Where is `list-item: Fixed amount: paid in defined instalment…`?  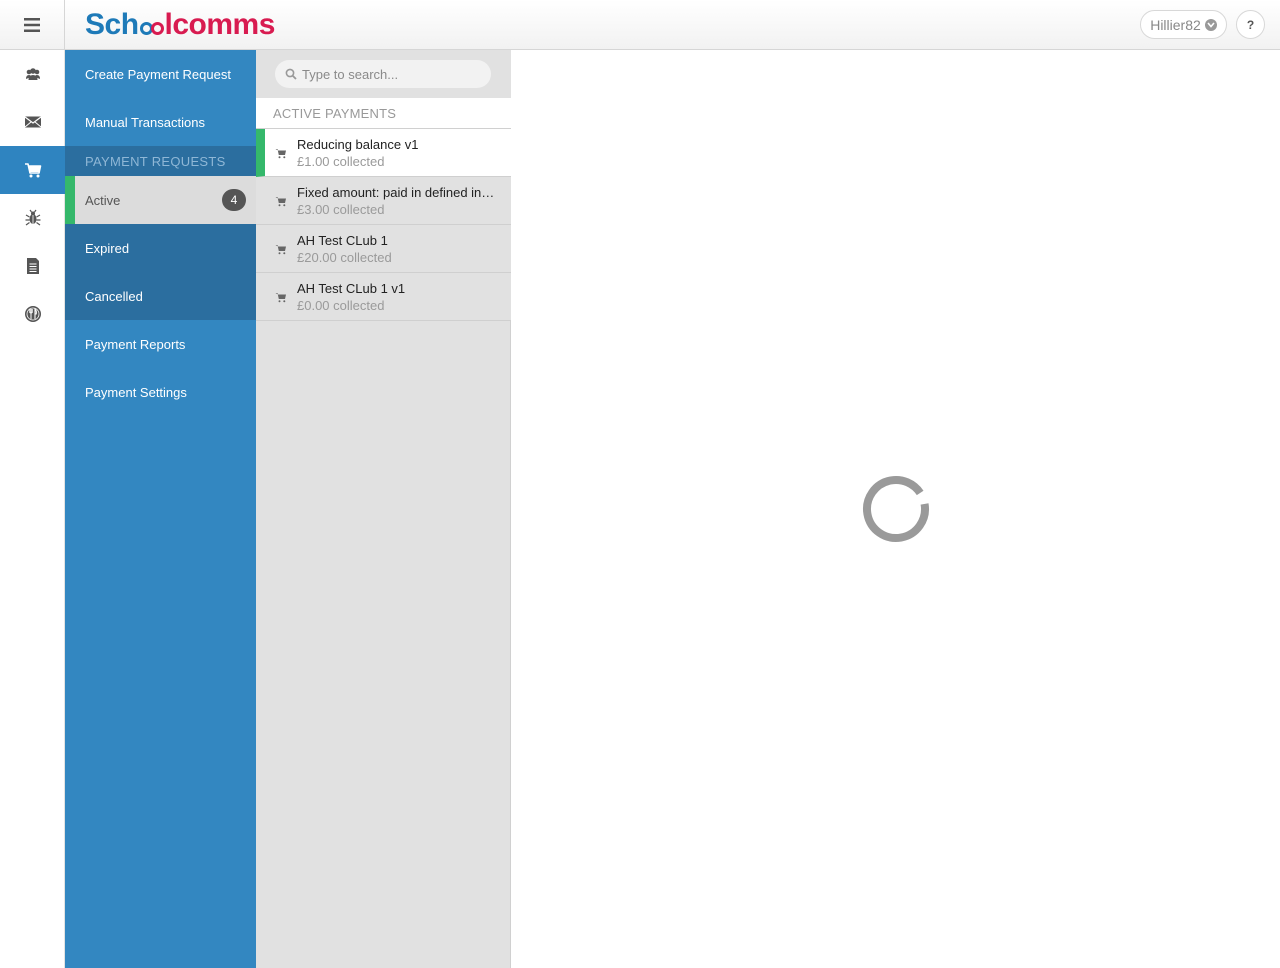
list-item: Fixed amount: paid in defined instalment… is located at coordinates (383, 201).